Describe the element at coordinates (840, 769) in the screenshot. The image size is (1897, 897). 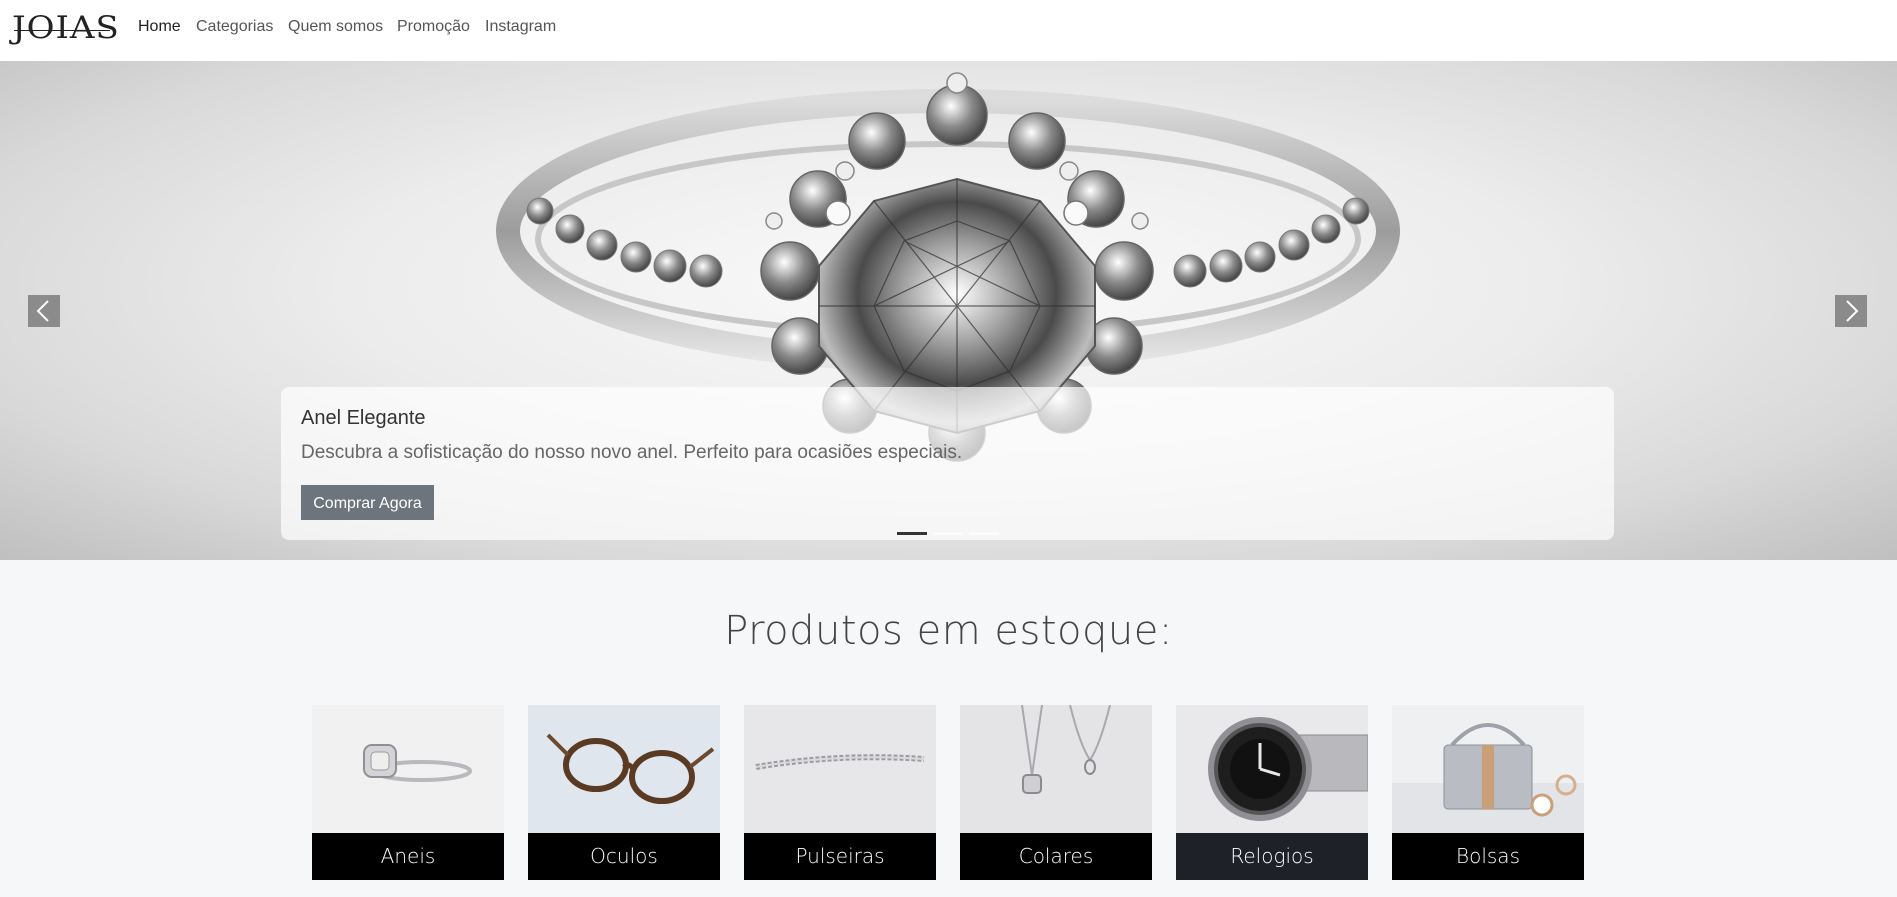
I see `bracelet-image` at that location.